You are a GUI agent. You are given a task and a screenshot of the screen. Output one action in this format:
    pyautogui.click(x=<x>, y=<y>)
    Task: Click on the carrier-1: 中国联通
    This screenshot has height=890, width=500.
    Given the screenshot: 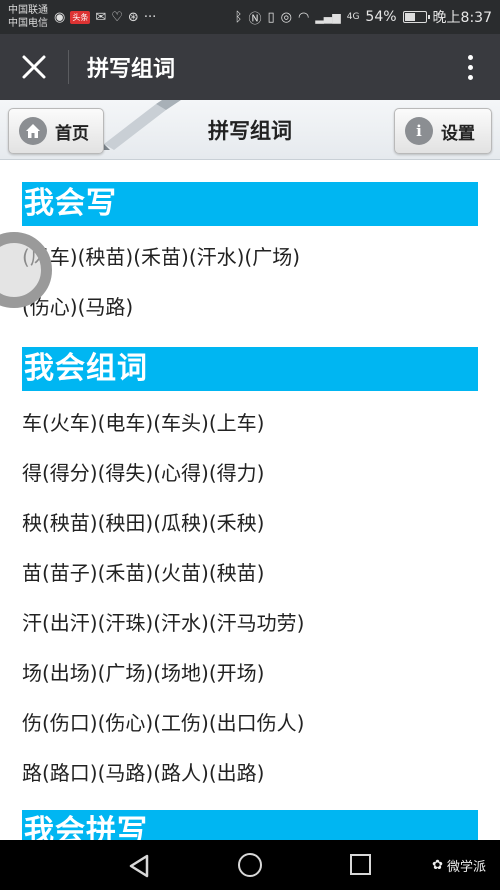 What is the action you would take?
    pyautogui.click(x=28, y=10)
    